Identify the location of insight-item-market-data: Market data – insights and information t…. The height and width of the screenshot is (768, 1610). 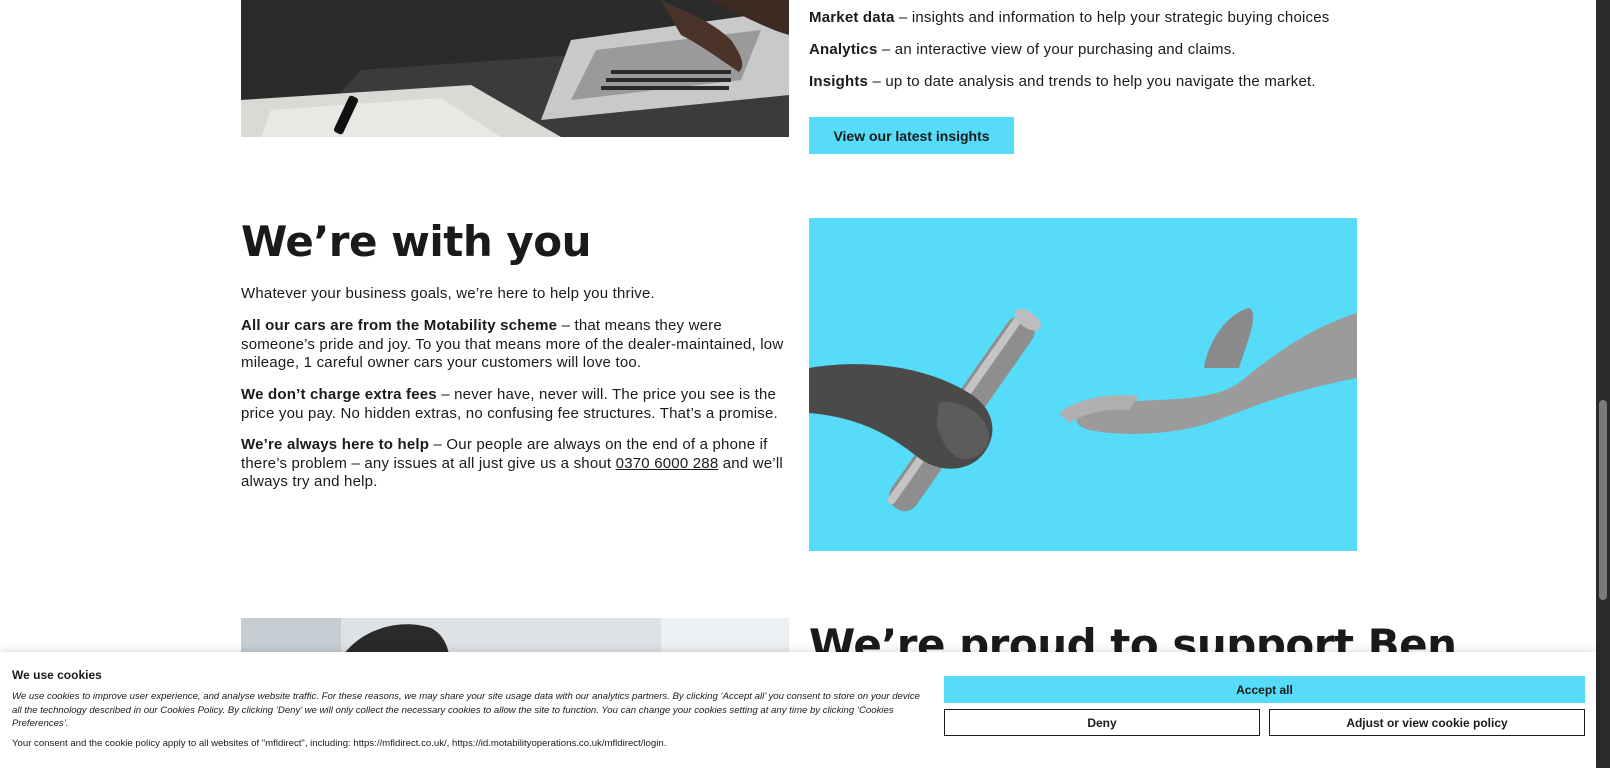
(1069, 17).